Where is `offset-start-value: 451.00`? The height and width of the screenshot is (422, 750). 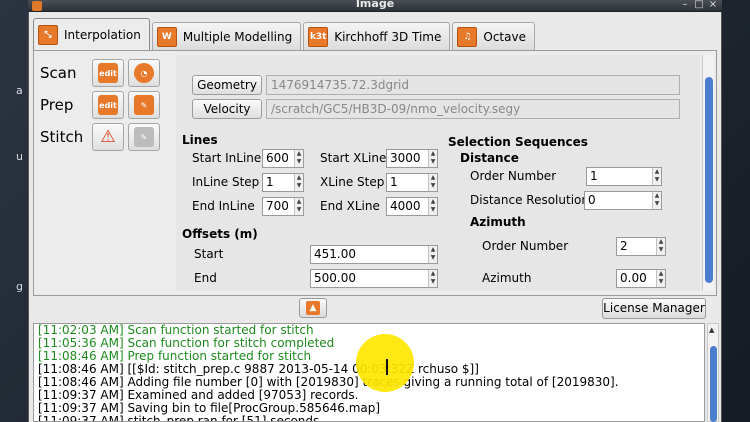
offset-start-value: 451.00 is located at coordinates (335, 254).